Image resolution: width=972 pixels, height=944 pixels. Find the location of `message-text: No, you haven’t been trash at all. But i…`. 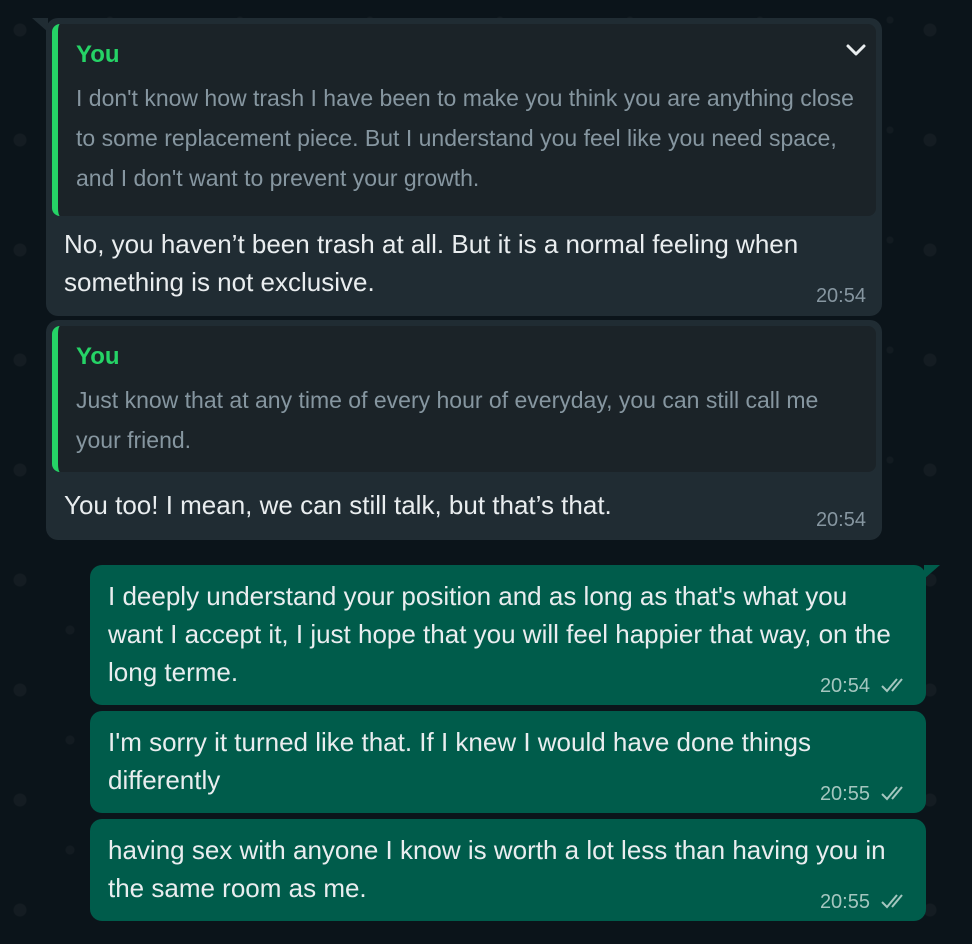

message-text: No, you haven’t been trash at all. But i… is located at coordinates (431, 263).